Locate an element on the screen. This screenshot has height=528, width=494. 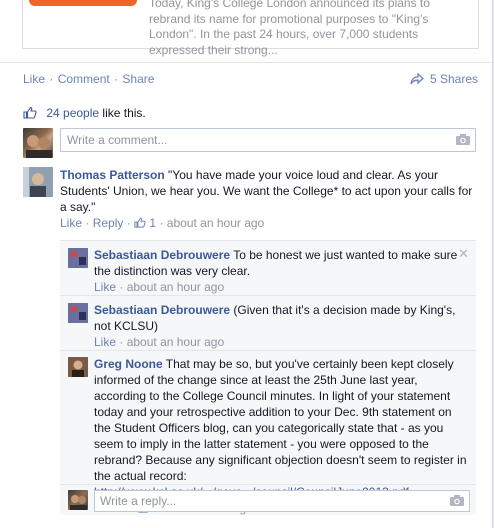
comment-time: about an hour ago is located at coordinates (215, 223).